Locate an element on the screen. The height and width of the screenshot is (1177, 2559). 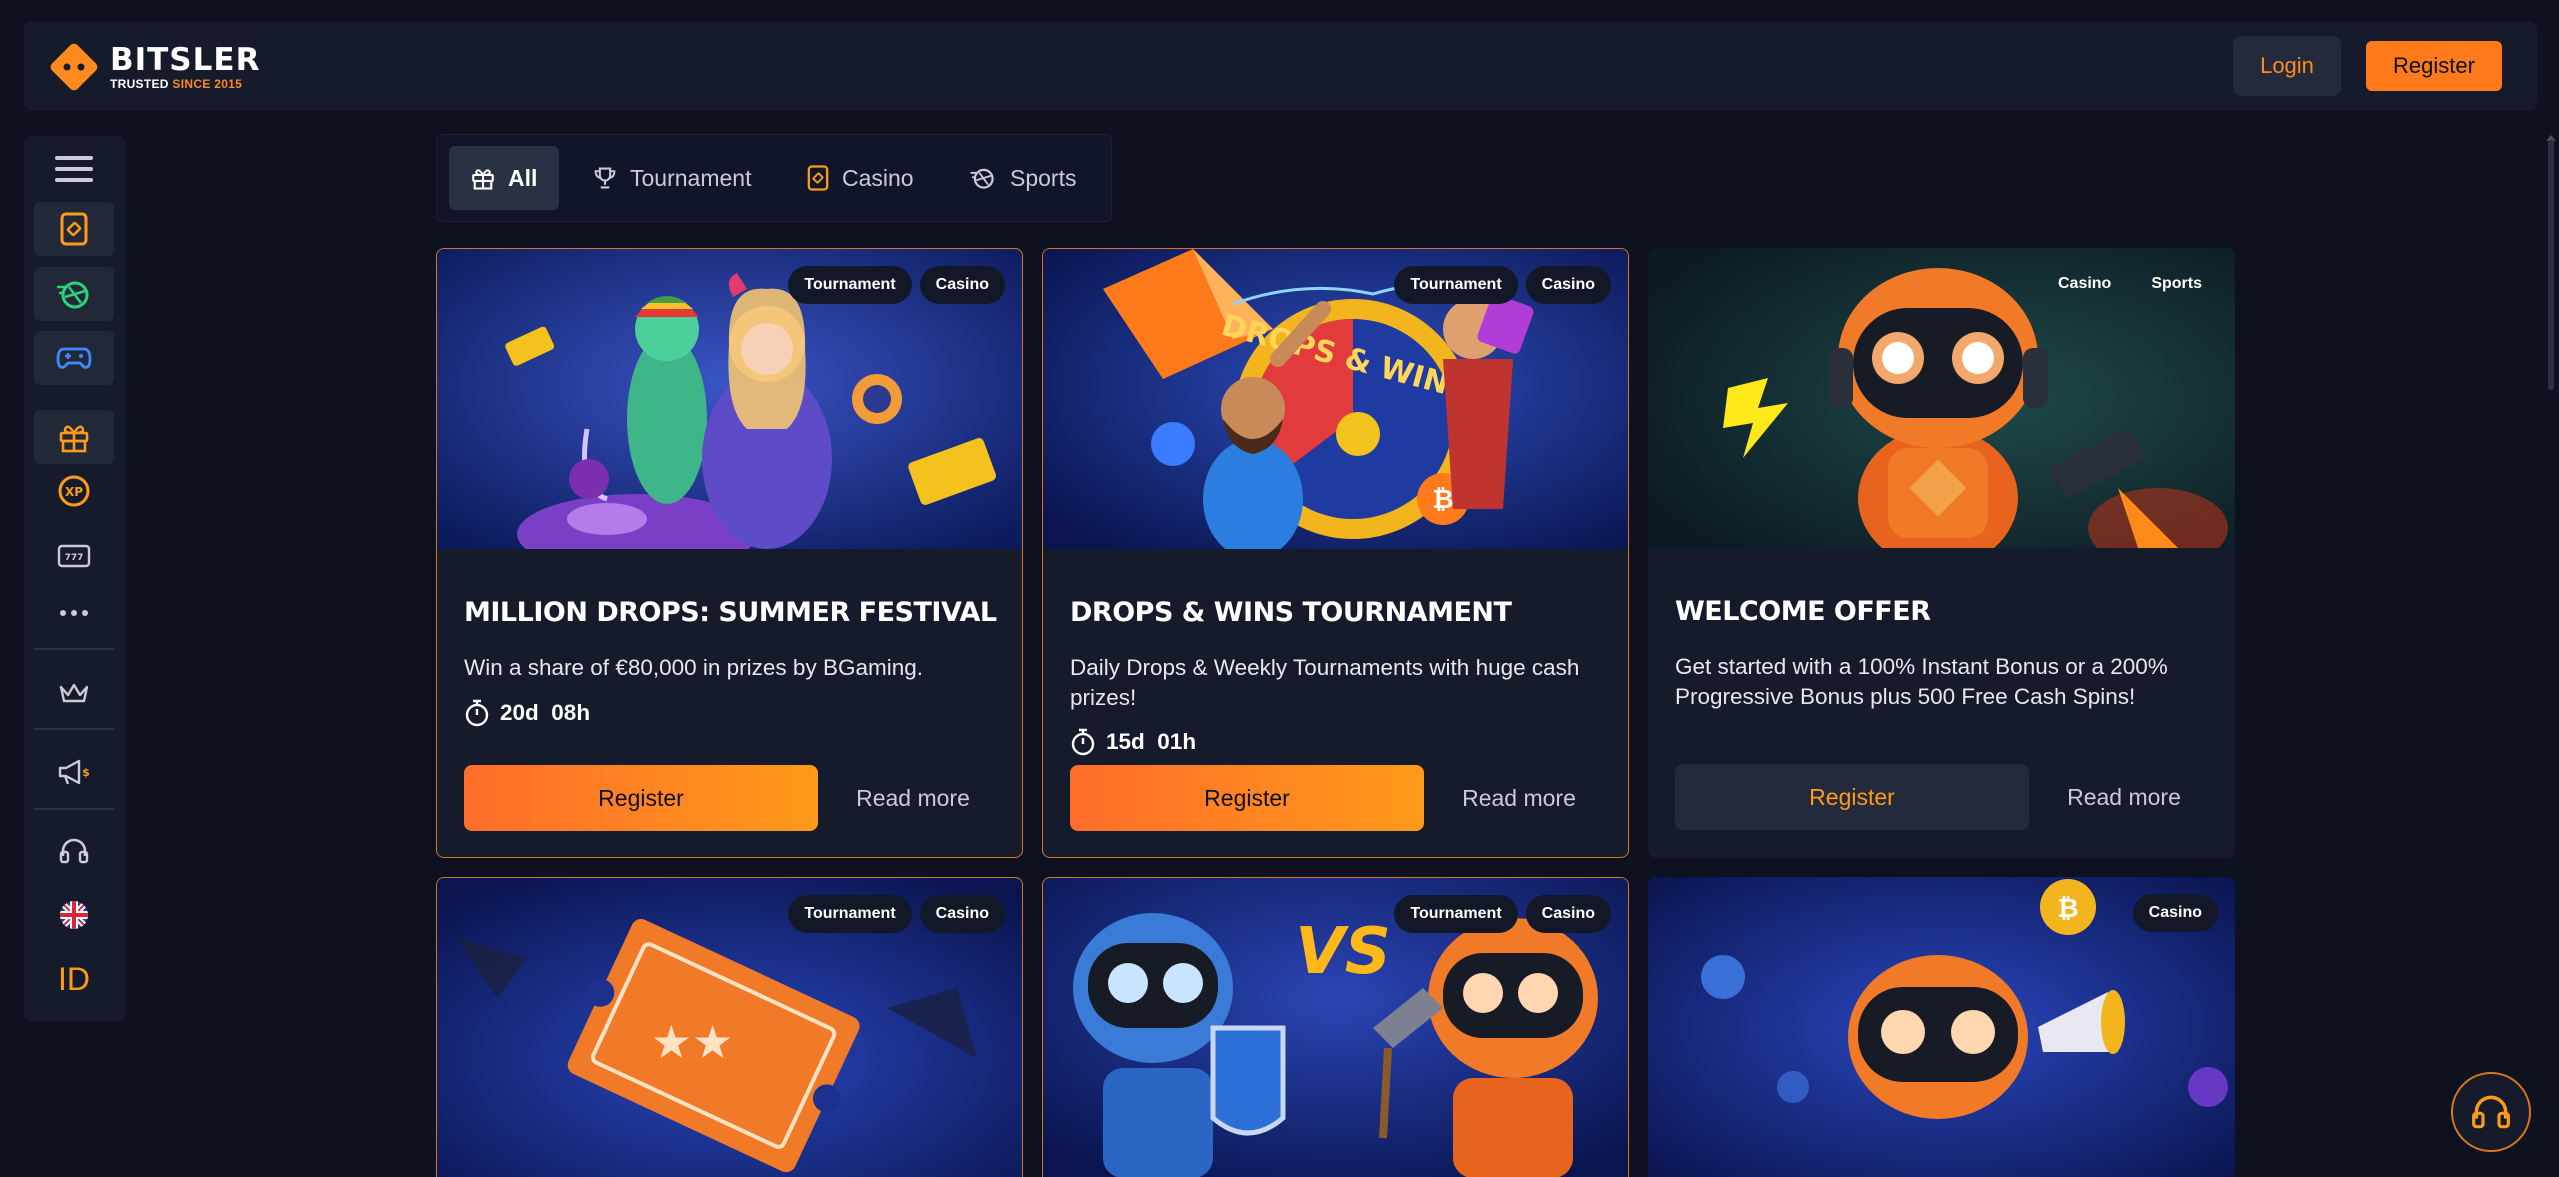
crown-icon is located at coordinates (74, 693).